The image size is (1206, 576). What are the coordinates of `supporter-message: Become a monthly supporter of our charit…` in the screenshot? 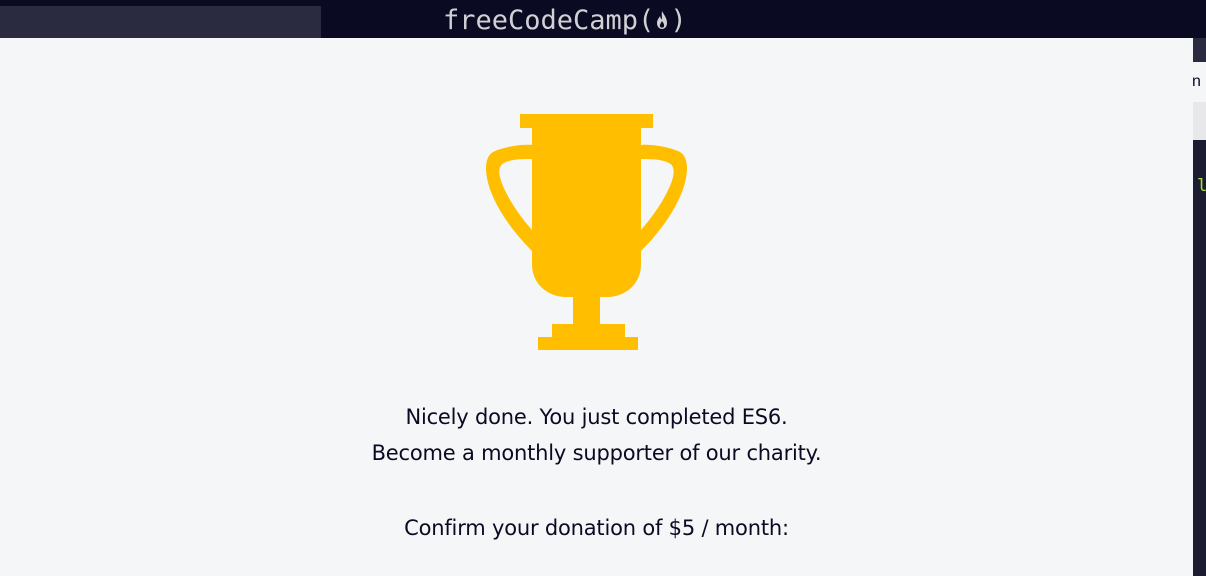 It's located at (596, 453).